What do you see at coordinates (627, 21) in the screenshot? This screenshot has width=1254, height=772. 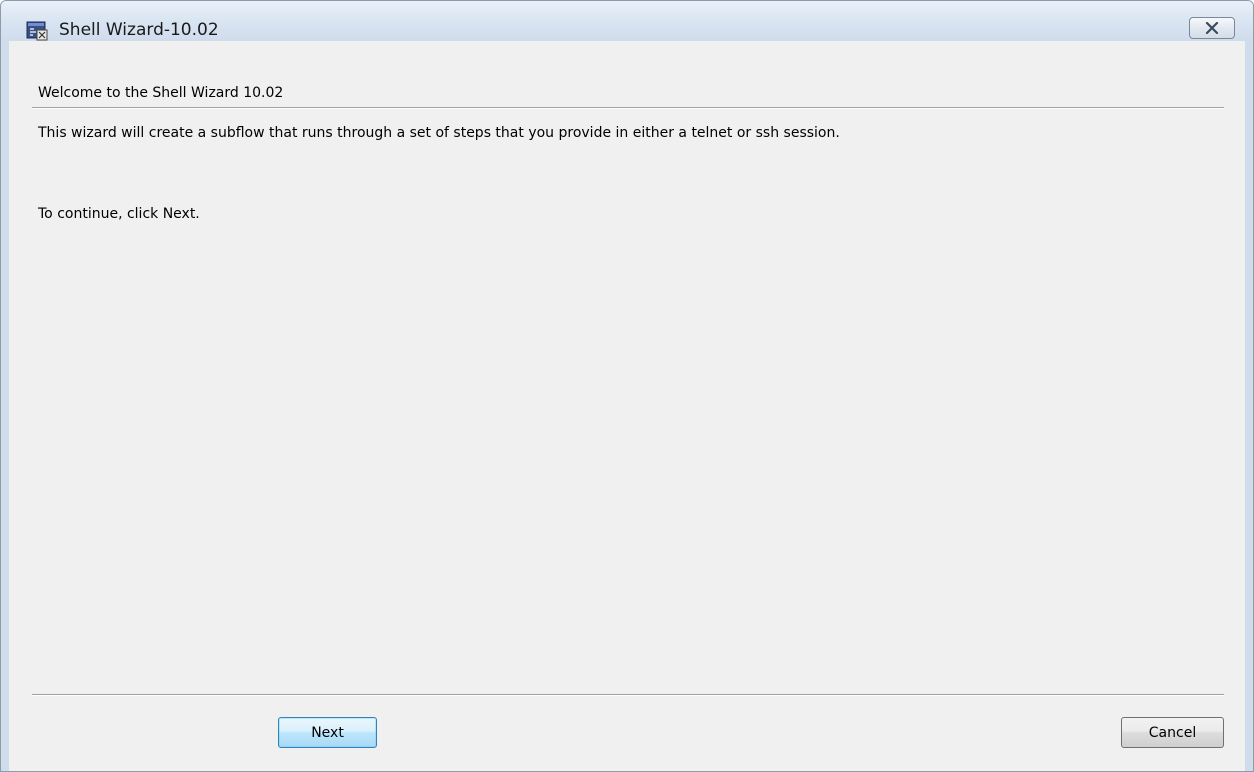 I see `title-bar: Shell Wizard-10.02` at bounding box center [627, 21].